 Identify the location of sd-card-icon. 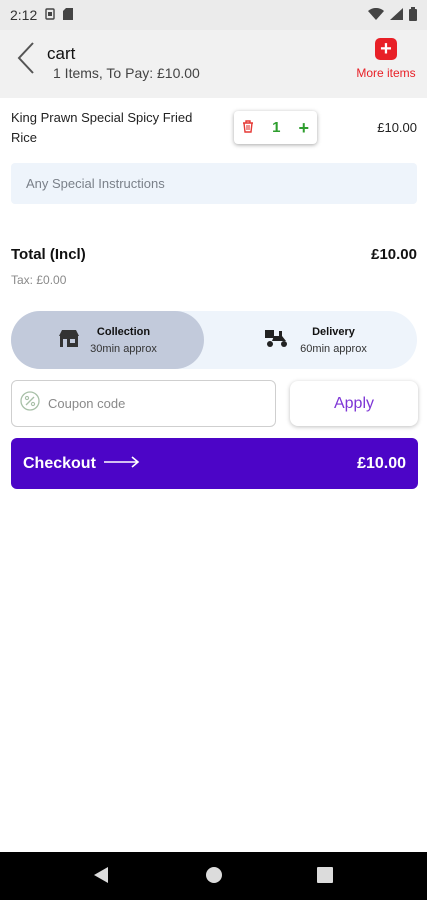
(68, 15).